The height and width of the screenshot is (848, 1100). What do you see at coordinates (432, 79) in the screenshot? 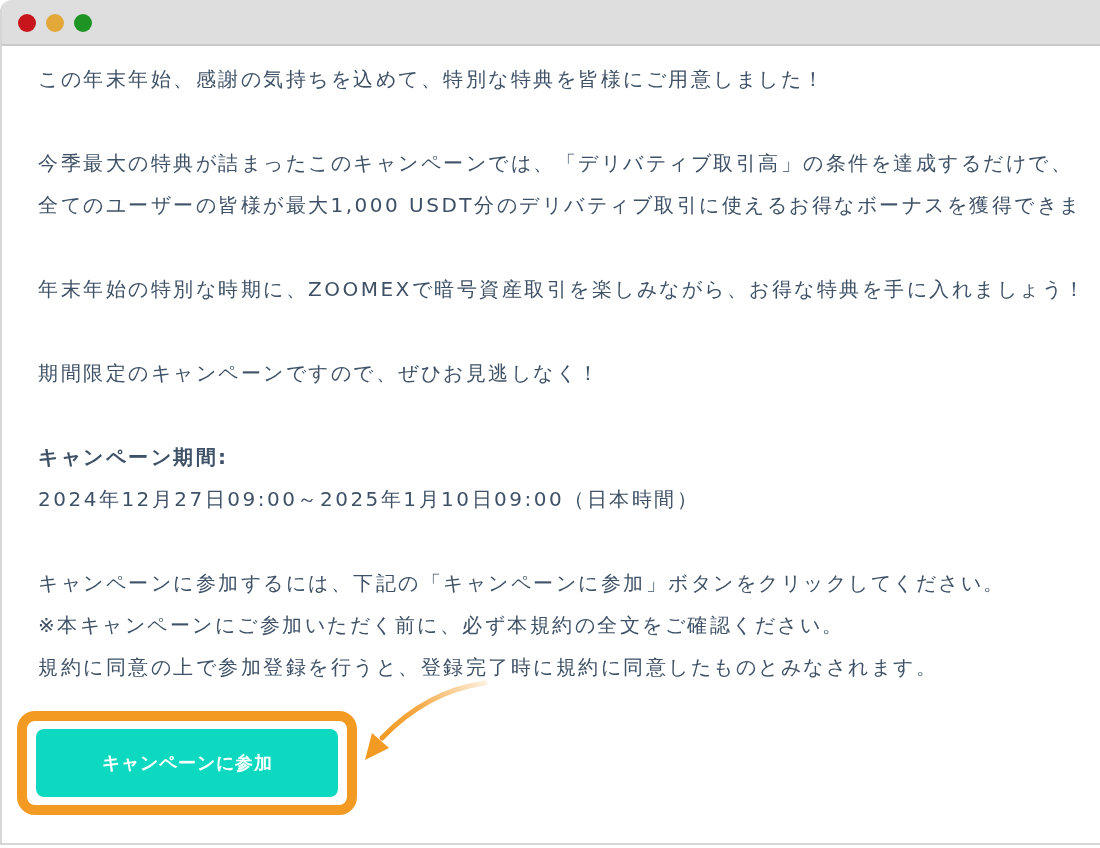
I see `body-text: この年末年始、感謝の気持ちを込めて、特別な特典を皆様にご用意しました！` at bounding box center [432, 79].